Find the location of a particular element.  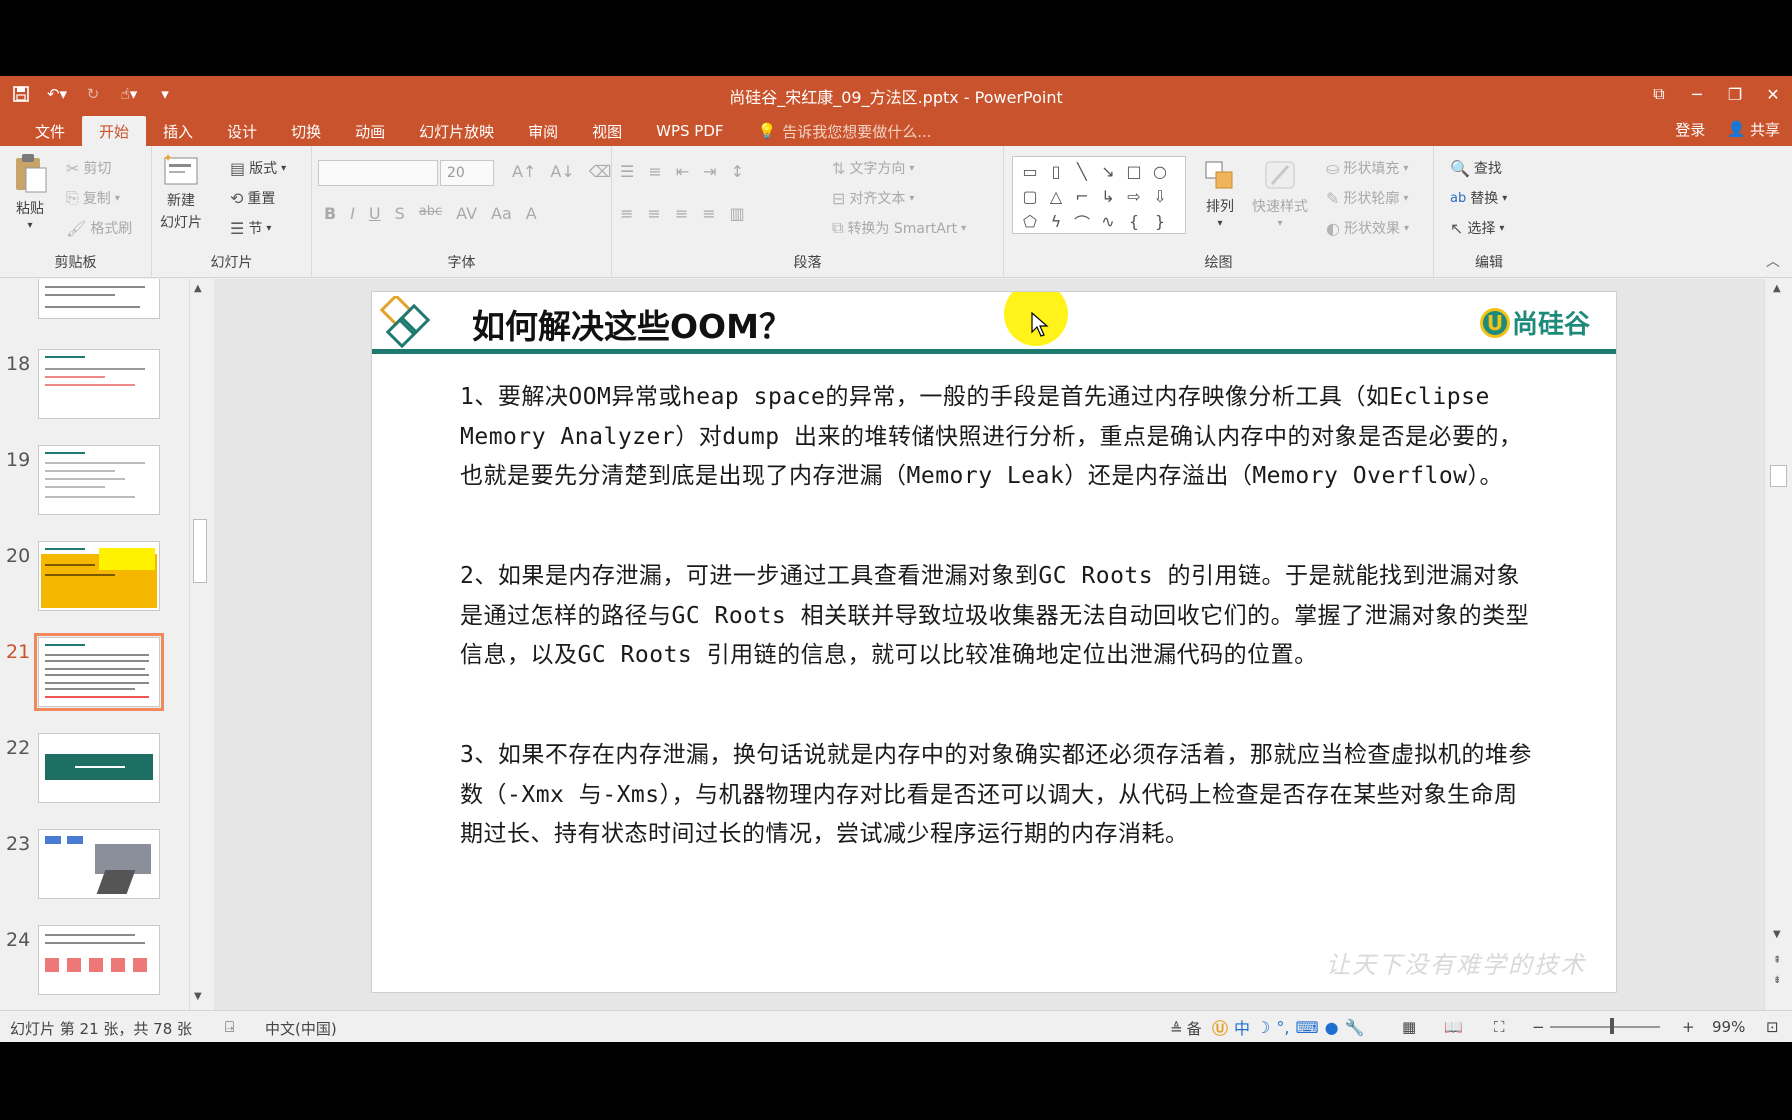

line-icon: ╲ is located at coordinates (1082, 171).